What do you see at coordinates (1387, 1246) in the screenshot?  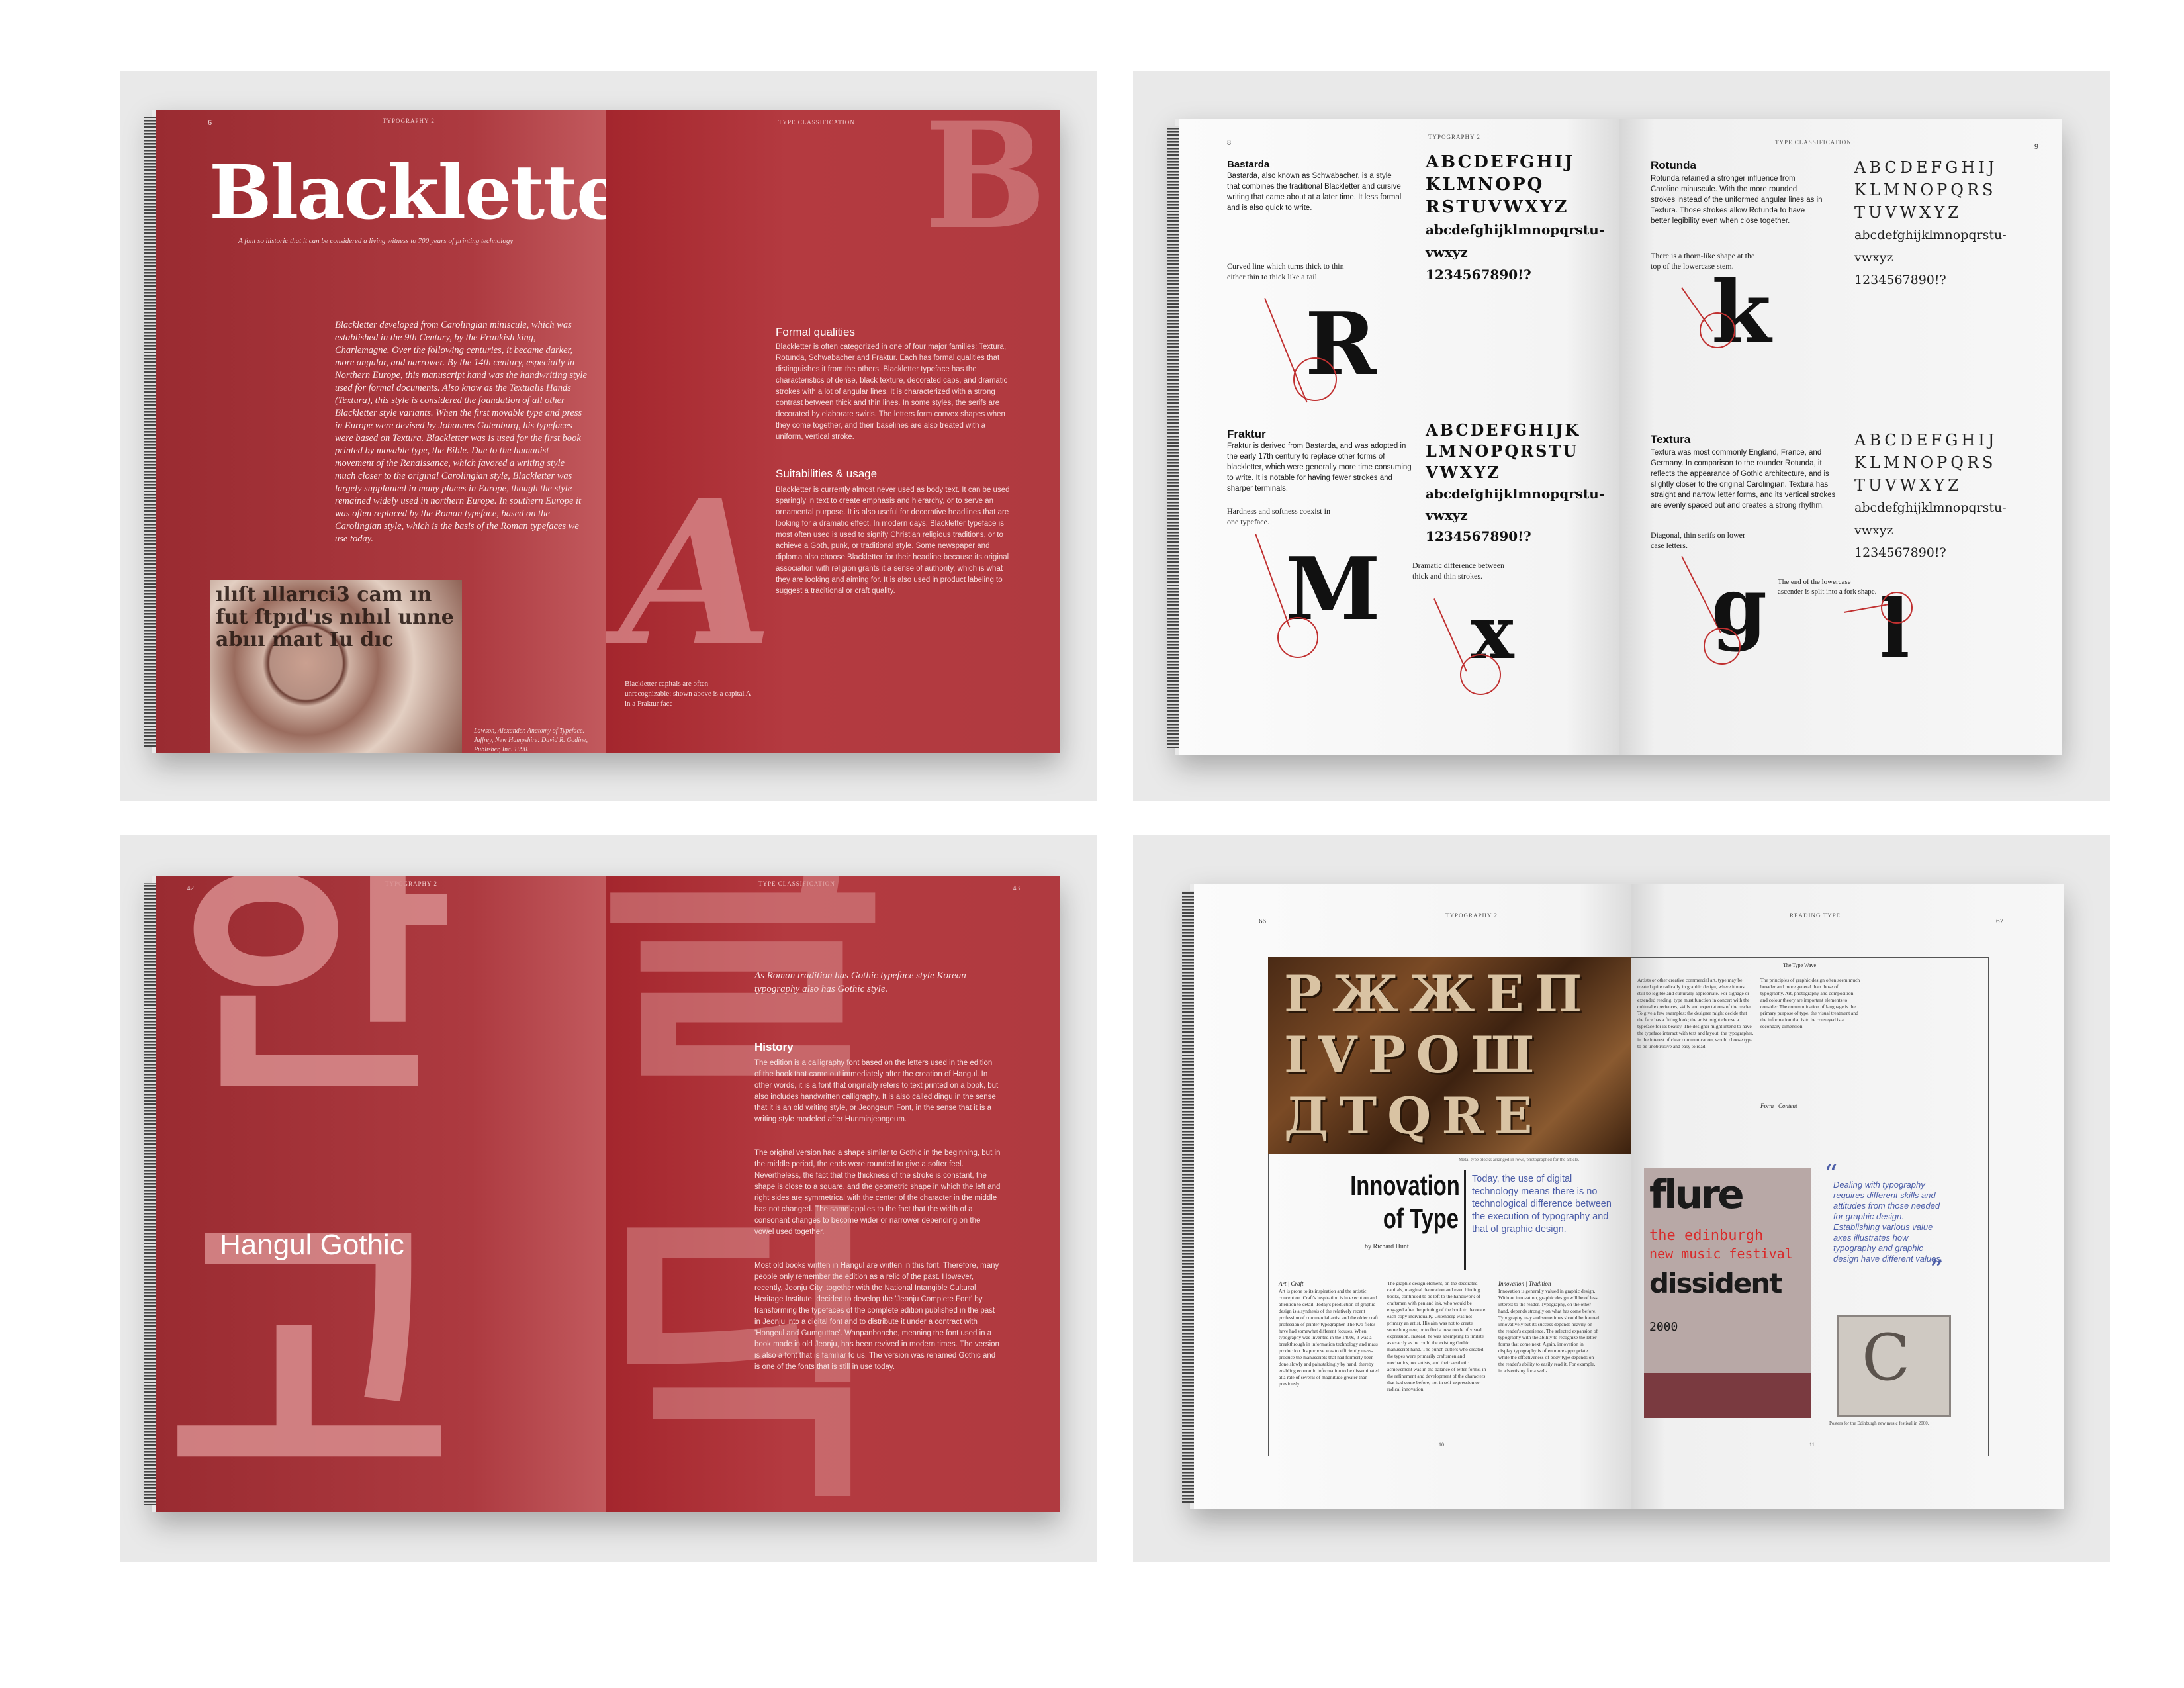 I see `byline: by Richard Hunt` at bounding box center [1387, 1246].